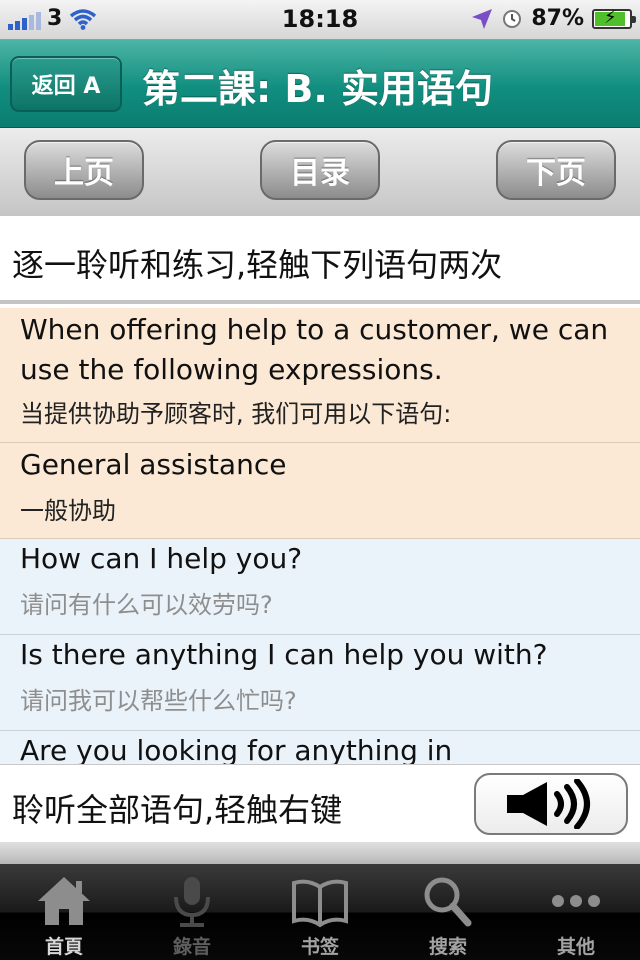 The image size is (640, 960). I want to click on listen-all-bar: 聆听全部语句,轻触右键, so click(320, 803).